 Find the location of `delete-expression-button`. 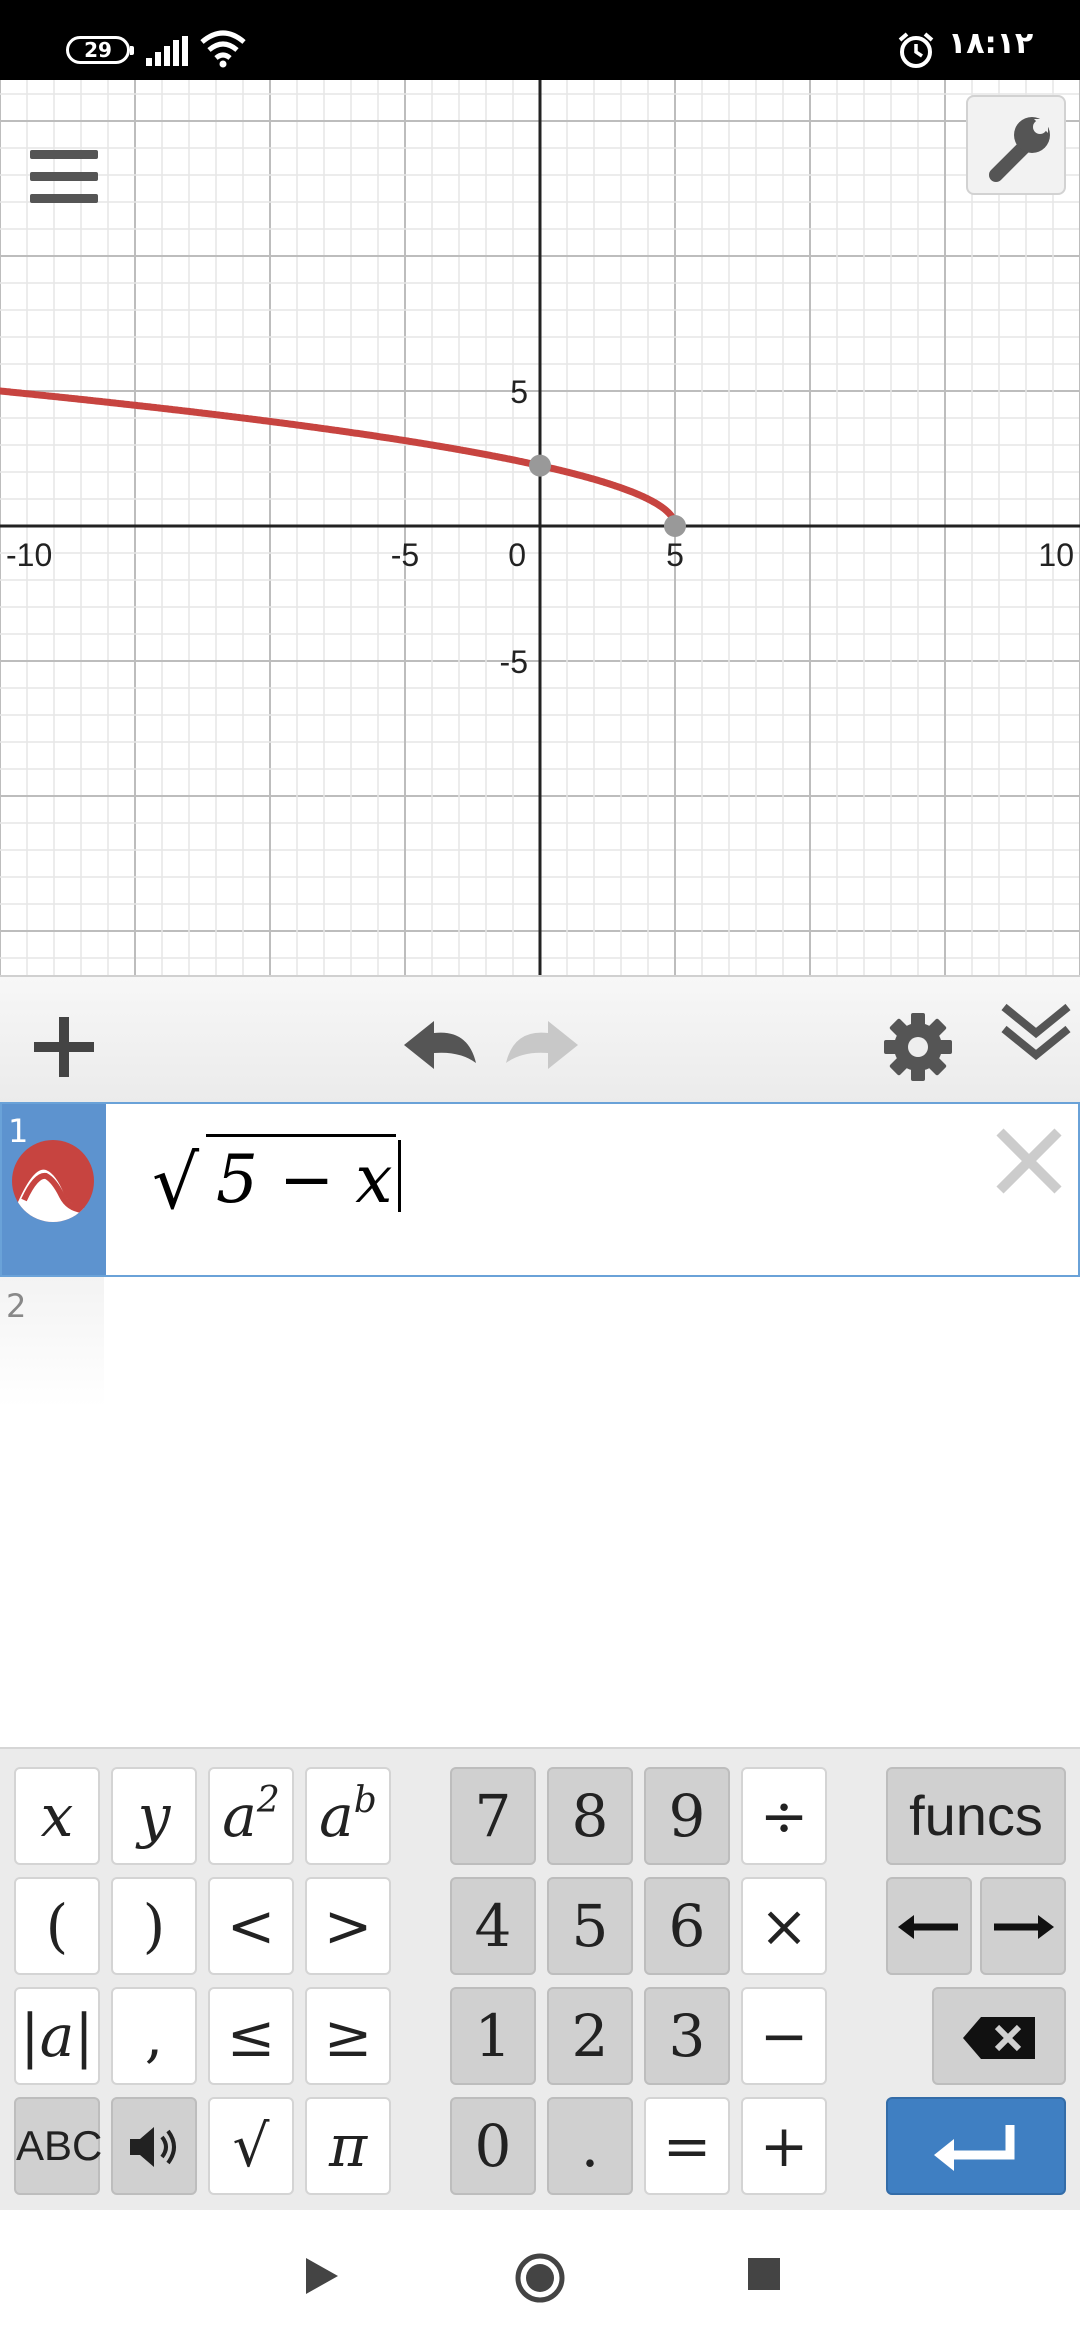

delete-expression-button is located at coordinates (1029, 1161).